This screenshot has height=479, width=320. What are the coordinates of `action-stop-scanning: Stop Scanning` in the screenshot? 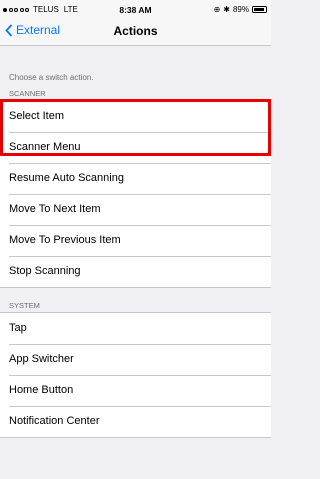 It's located at (135, 271).